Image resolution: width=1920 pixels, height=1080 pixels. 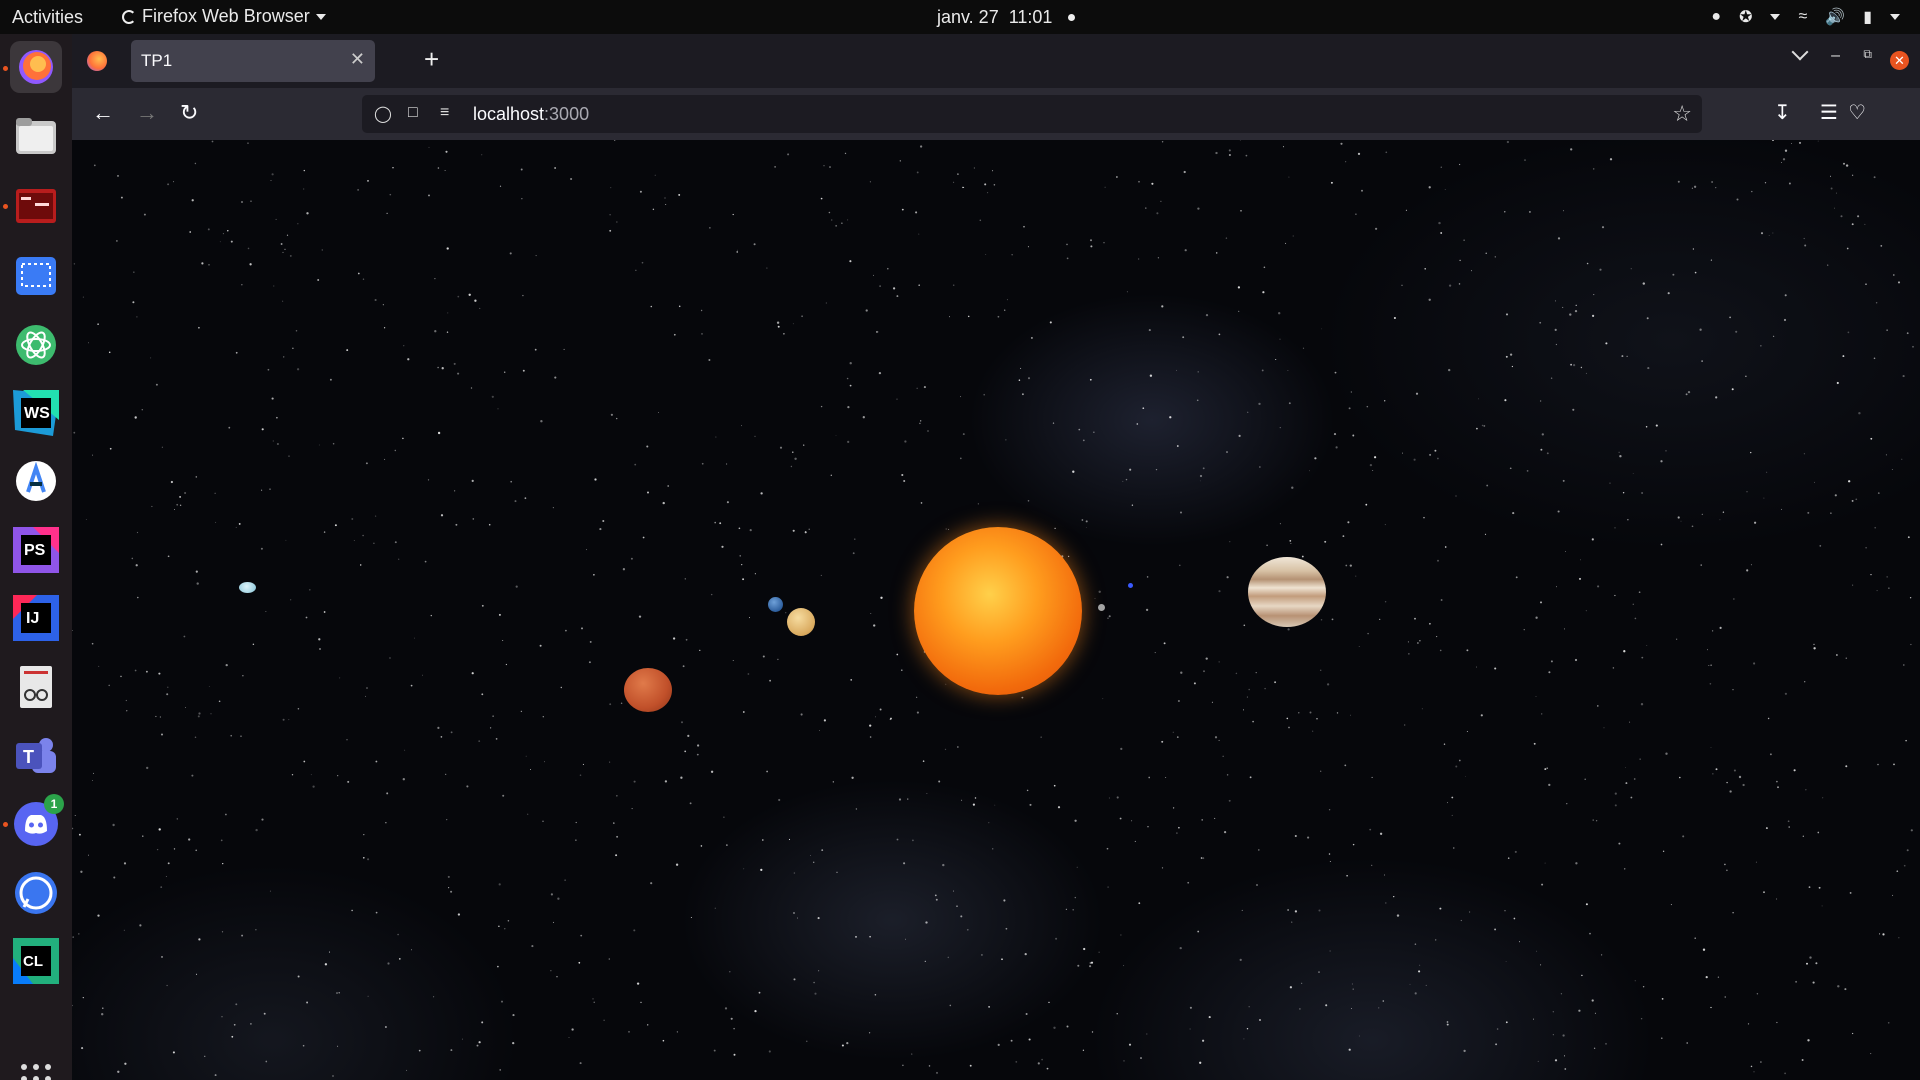 What do you see at coordinates (147, 113) in the screenshot?
I see `forward-button: →` at bounding box center [147, 113].